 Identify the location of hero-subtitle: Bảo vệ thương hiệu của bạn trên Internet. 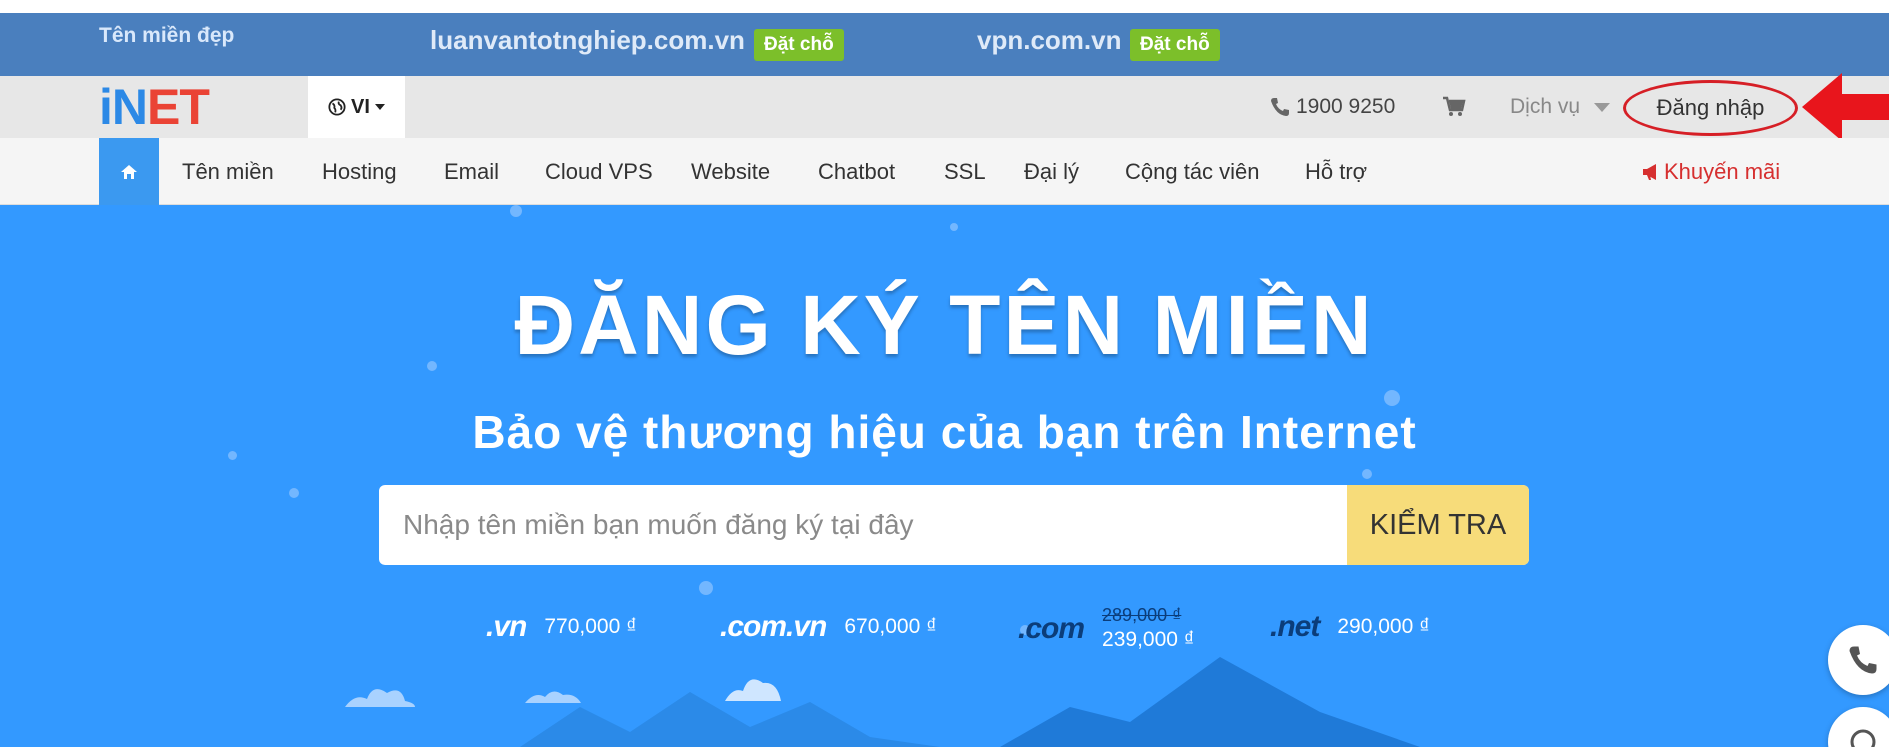
(944, 432).